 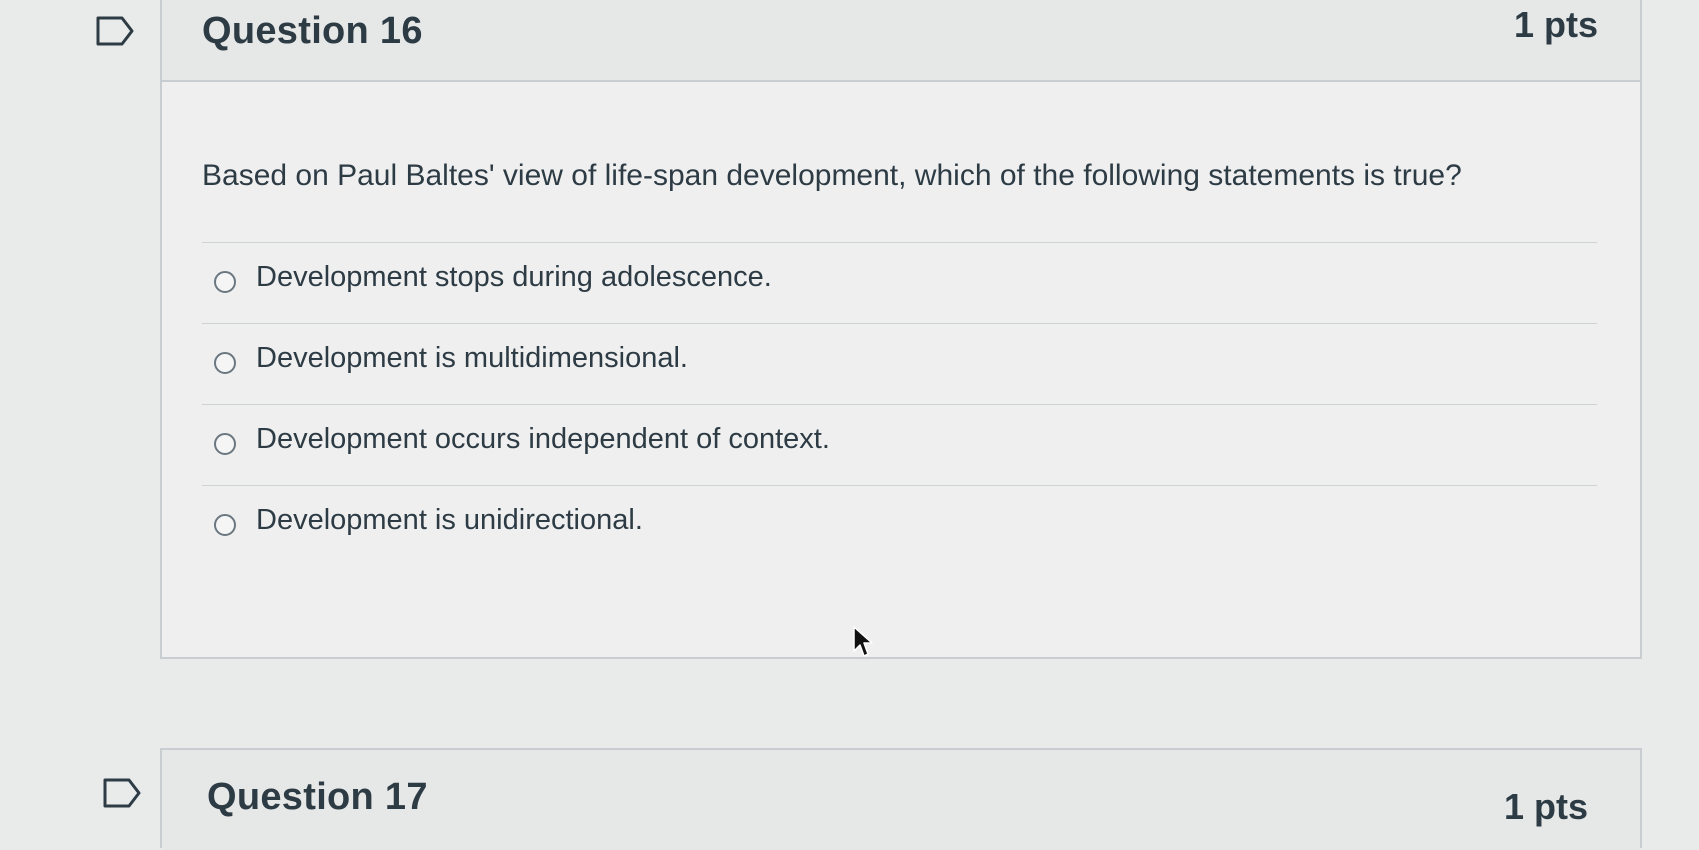 I want to click on question-17-card: Question 17 1 pts, so click(x=901, y=799).